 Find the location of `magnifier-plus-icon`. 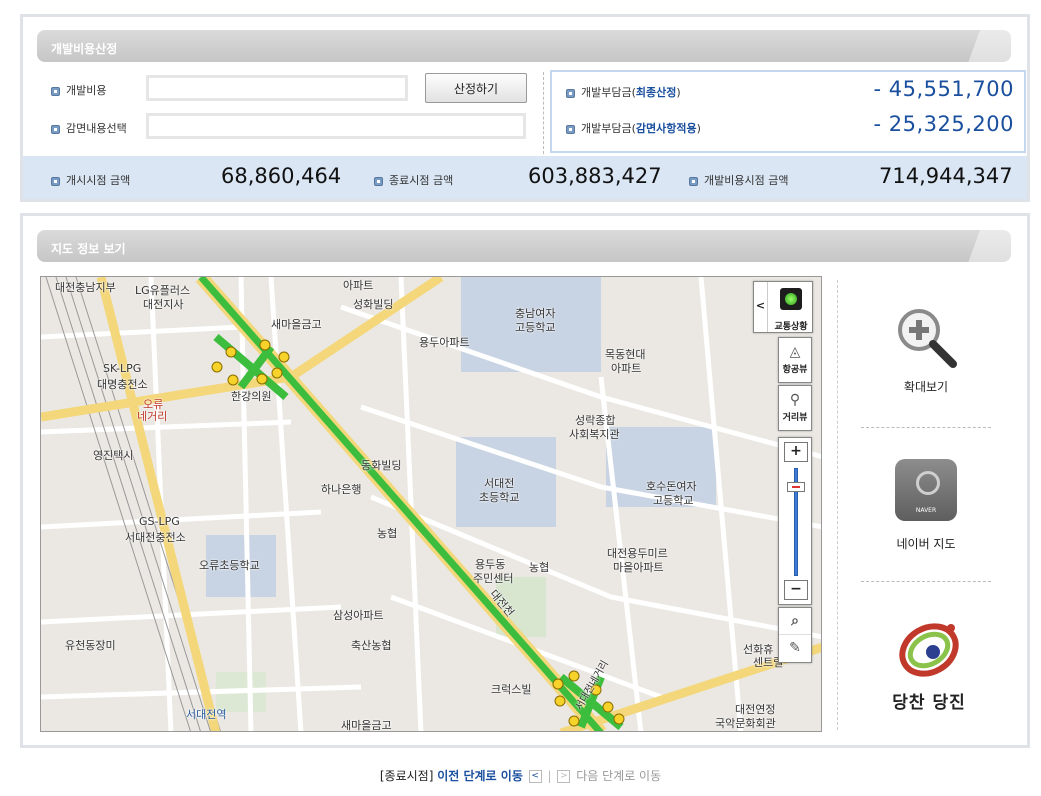

magnifier-plus-icon is located at coordinates (926, 337).